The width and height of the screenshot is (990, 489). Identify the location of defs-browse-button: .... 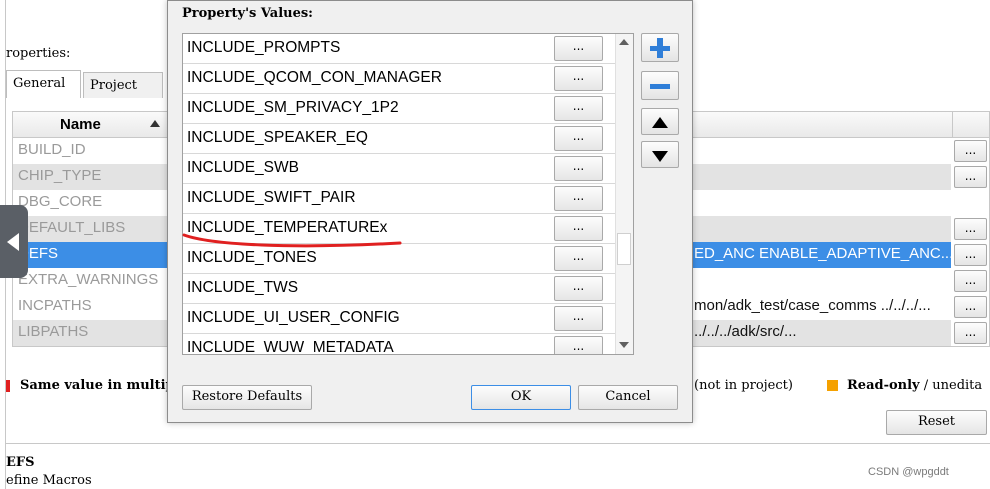
(970, 255).